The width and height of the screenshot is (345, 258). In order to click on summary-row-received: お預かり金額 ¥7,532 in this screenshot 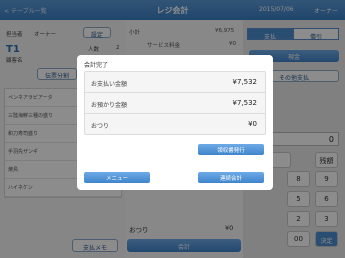, I will do `click(175, 103)`.